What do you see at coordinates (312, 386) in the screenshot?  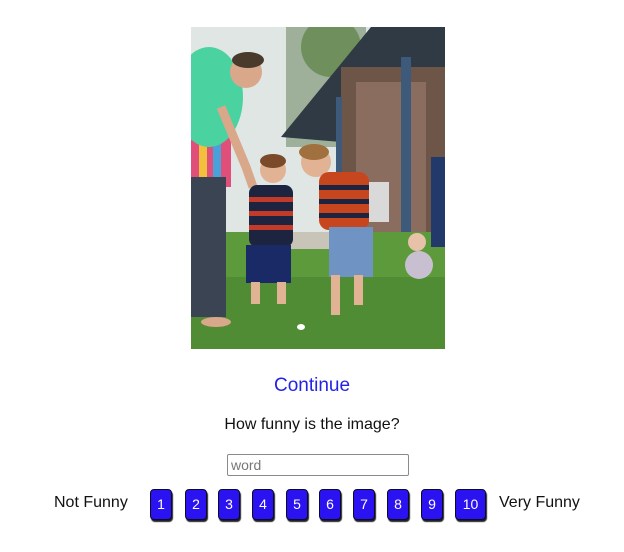 I see `continue-link: Continue` at bounding box center [312, 386].